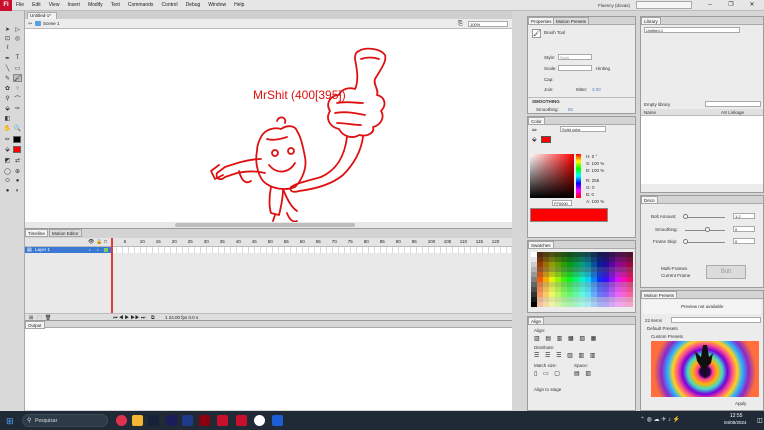 The height and width of the screenshot is (430, 764). What do you see at coordinates (707, 229) in the screenshot?
I see `deco-smoothing-slider` at bounding box center [707, 229].